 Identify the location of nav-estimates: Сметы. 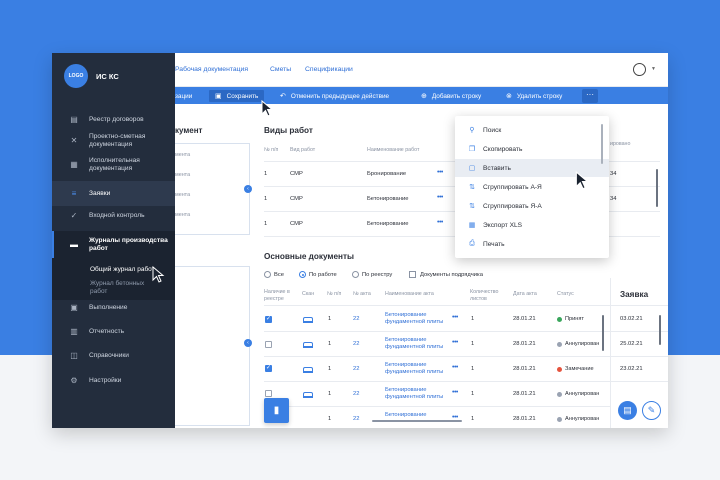
(280, 69).